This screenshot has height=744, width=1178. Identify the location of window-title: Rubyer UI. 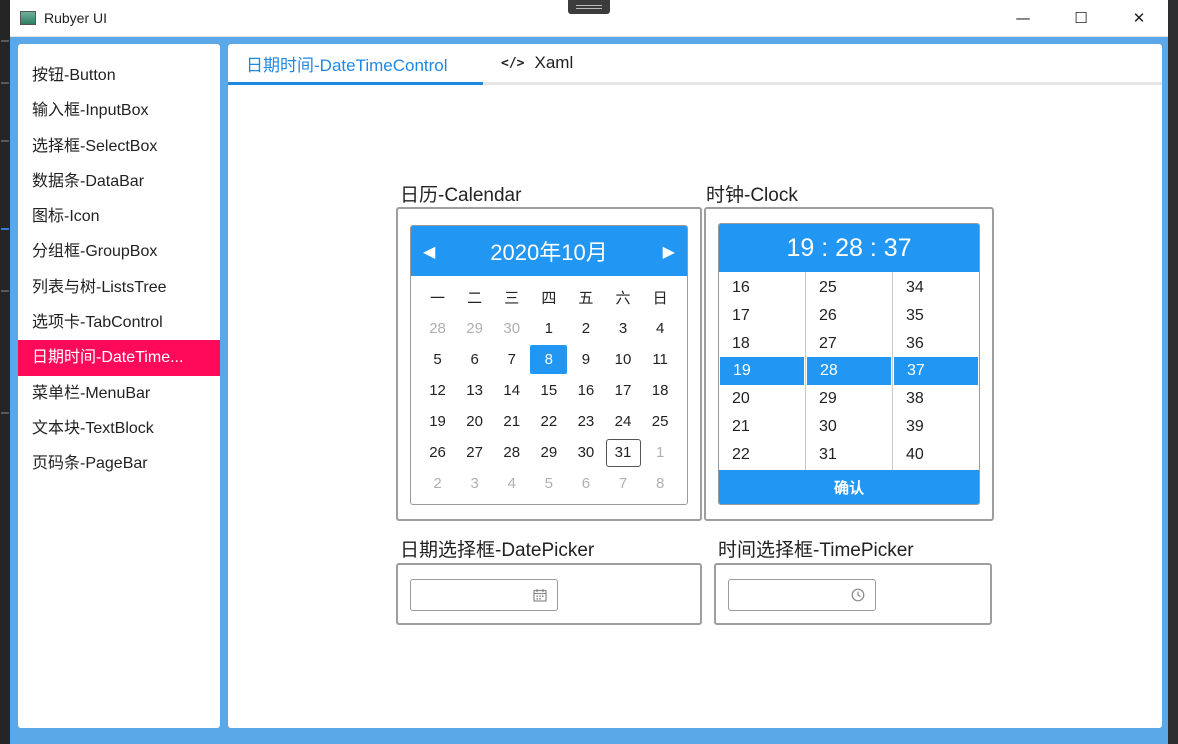
(76, 18).